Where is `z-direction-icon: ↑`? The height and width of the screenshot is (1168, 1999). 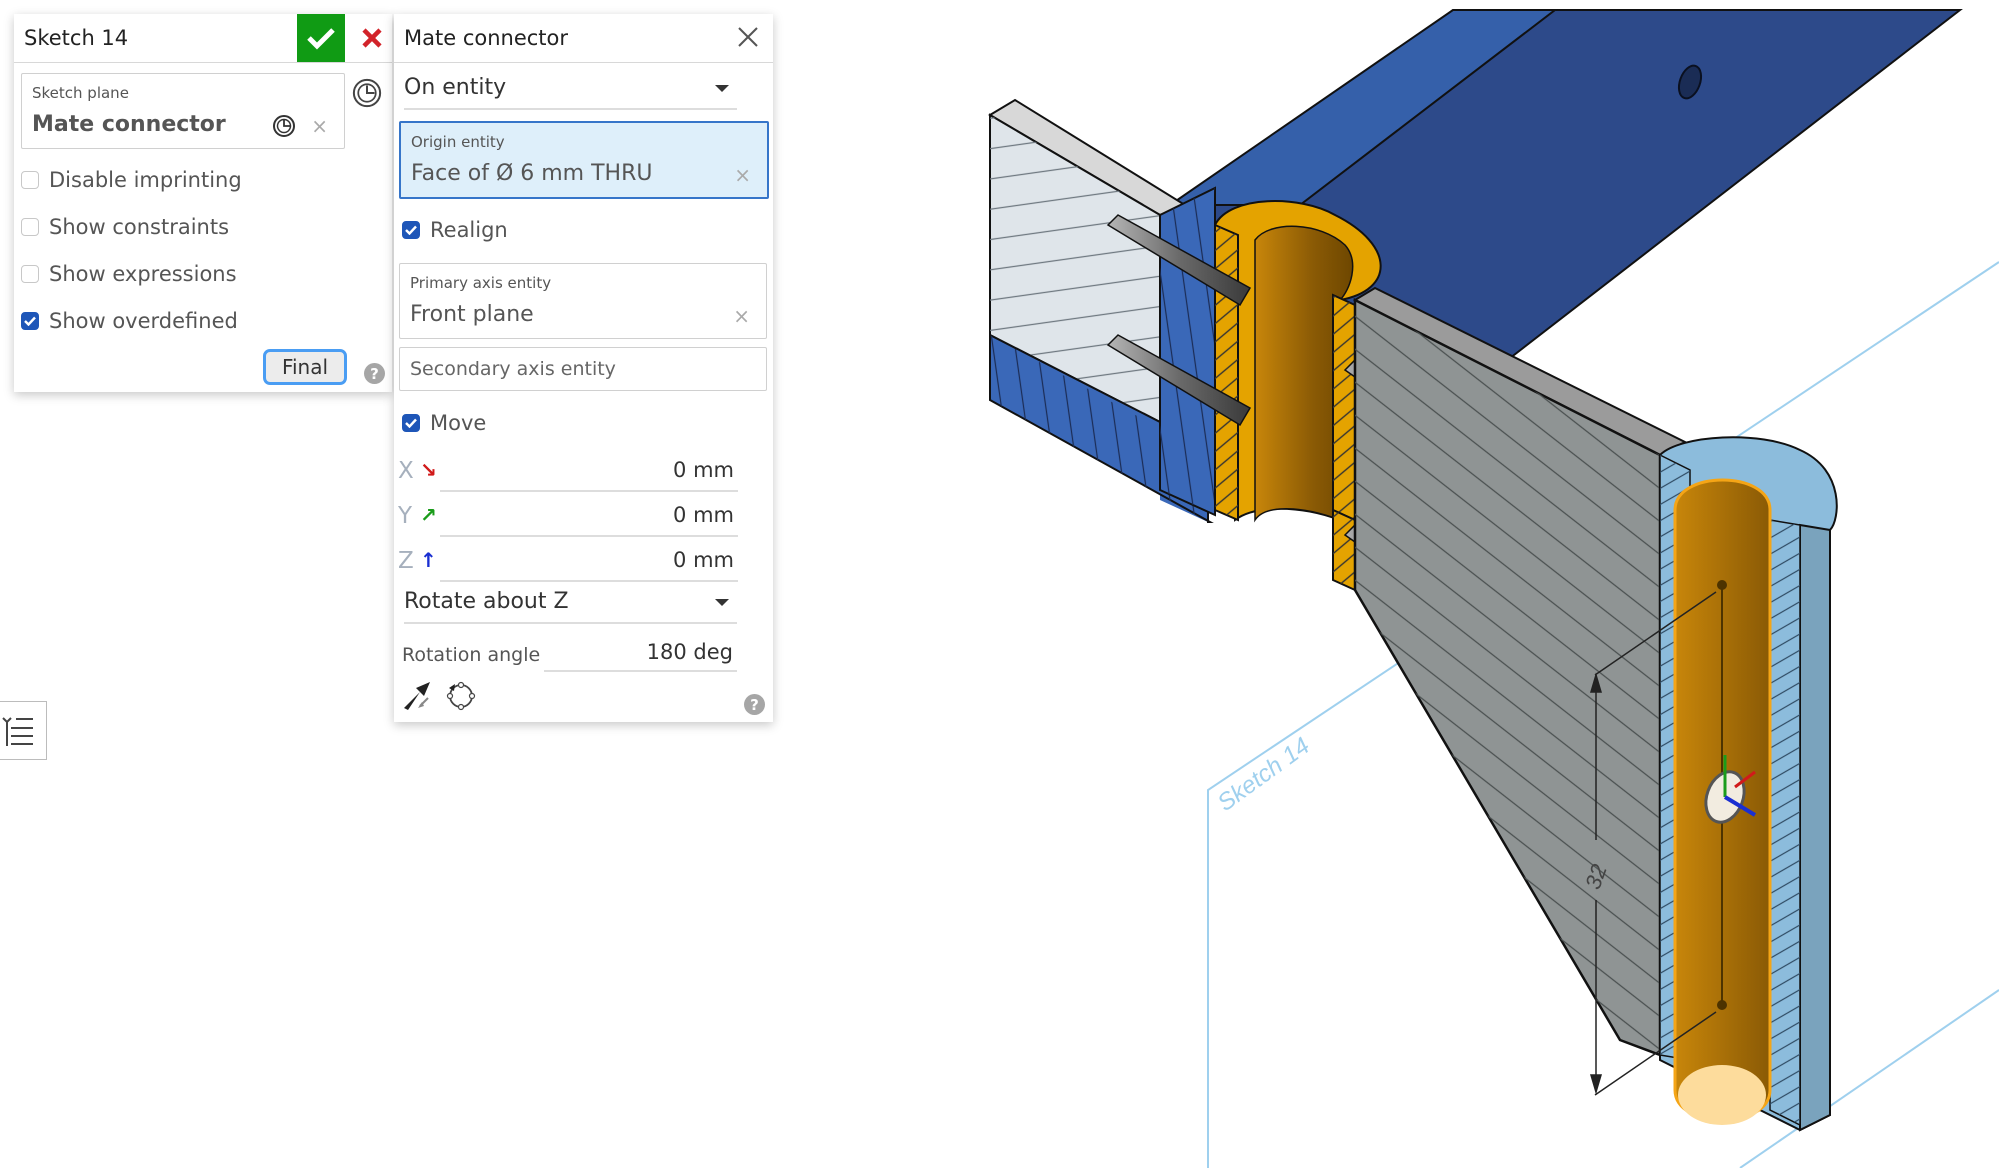 z-direction-icon: ↑ is located at coordinates (428, 560).